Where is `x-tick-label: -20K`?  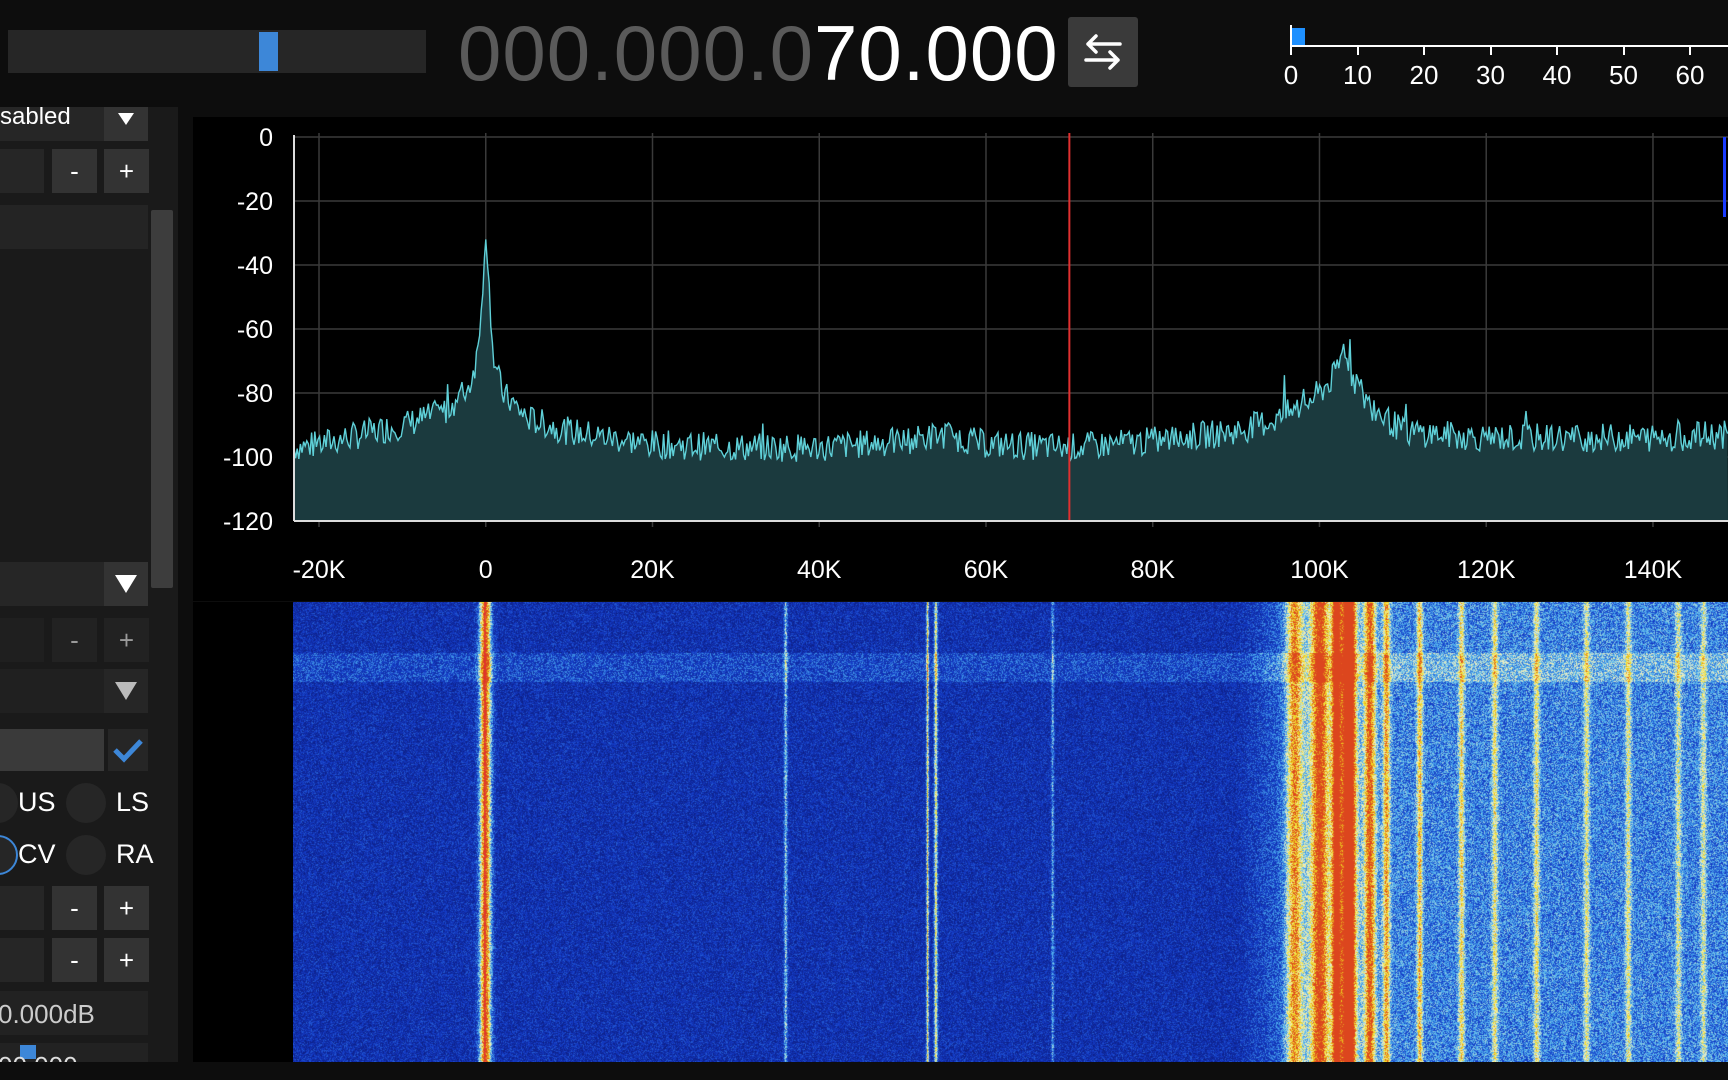
x-tick-label: -20K is located at coordinates (319, 570).